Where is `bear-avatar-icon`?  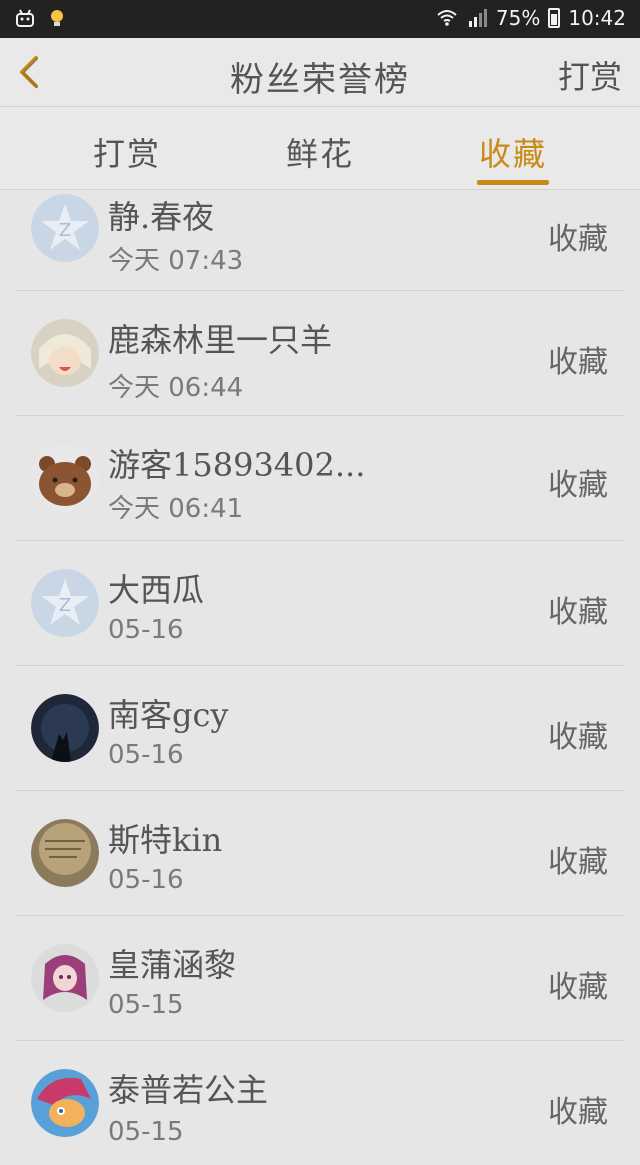 bear-avatar-icon is located at coordinates (65, 478).